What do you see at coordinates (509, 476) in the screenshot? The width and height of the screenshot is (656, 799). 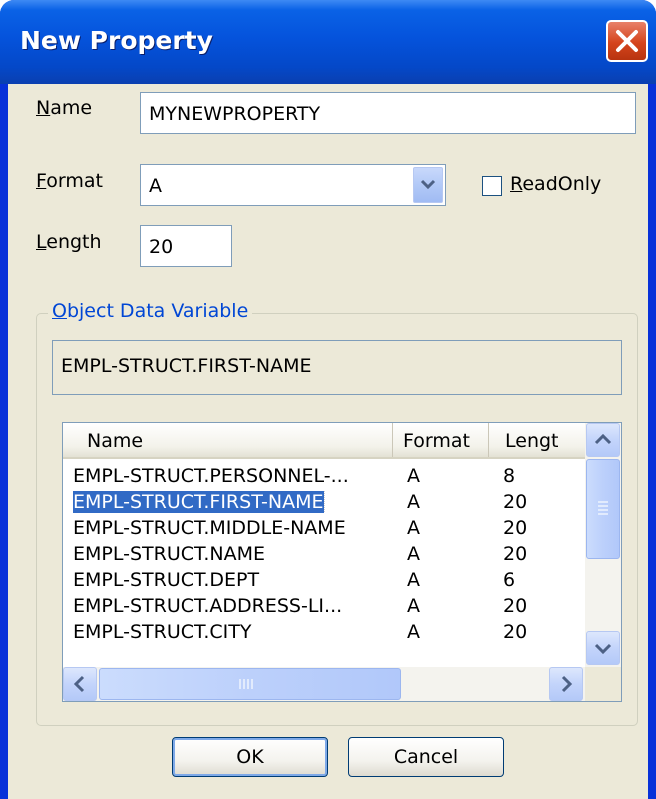 I see `list-item-length: 8` at bounding box center [509, 476].